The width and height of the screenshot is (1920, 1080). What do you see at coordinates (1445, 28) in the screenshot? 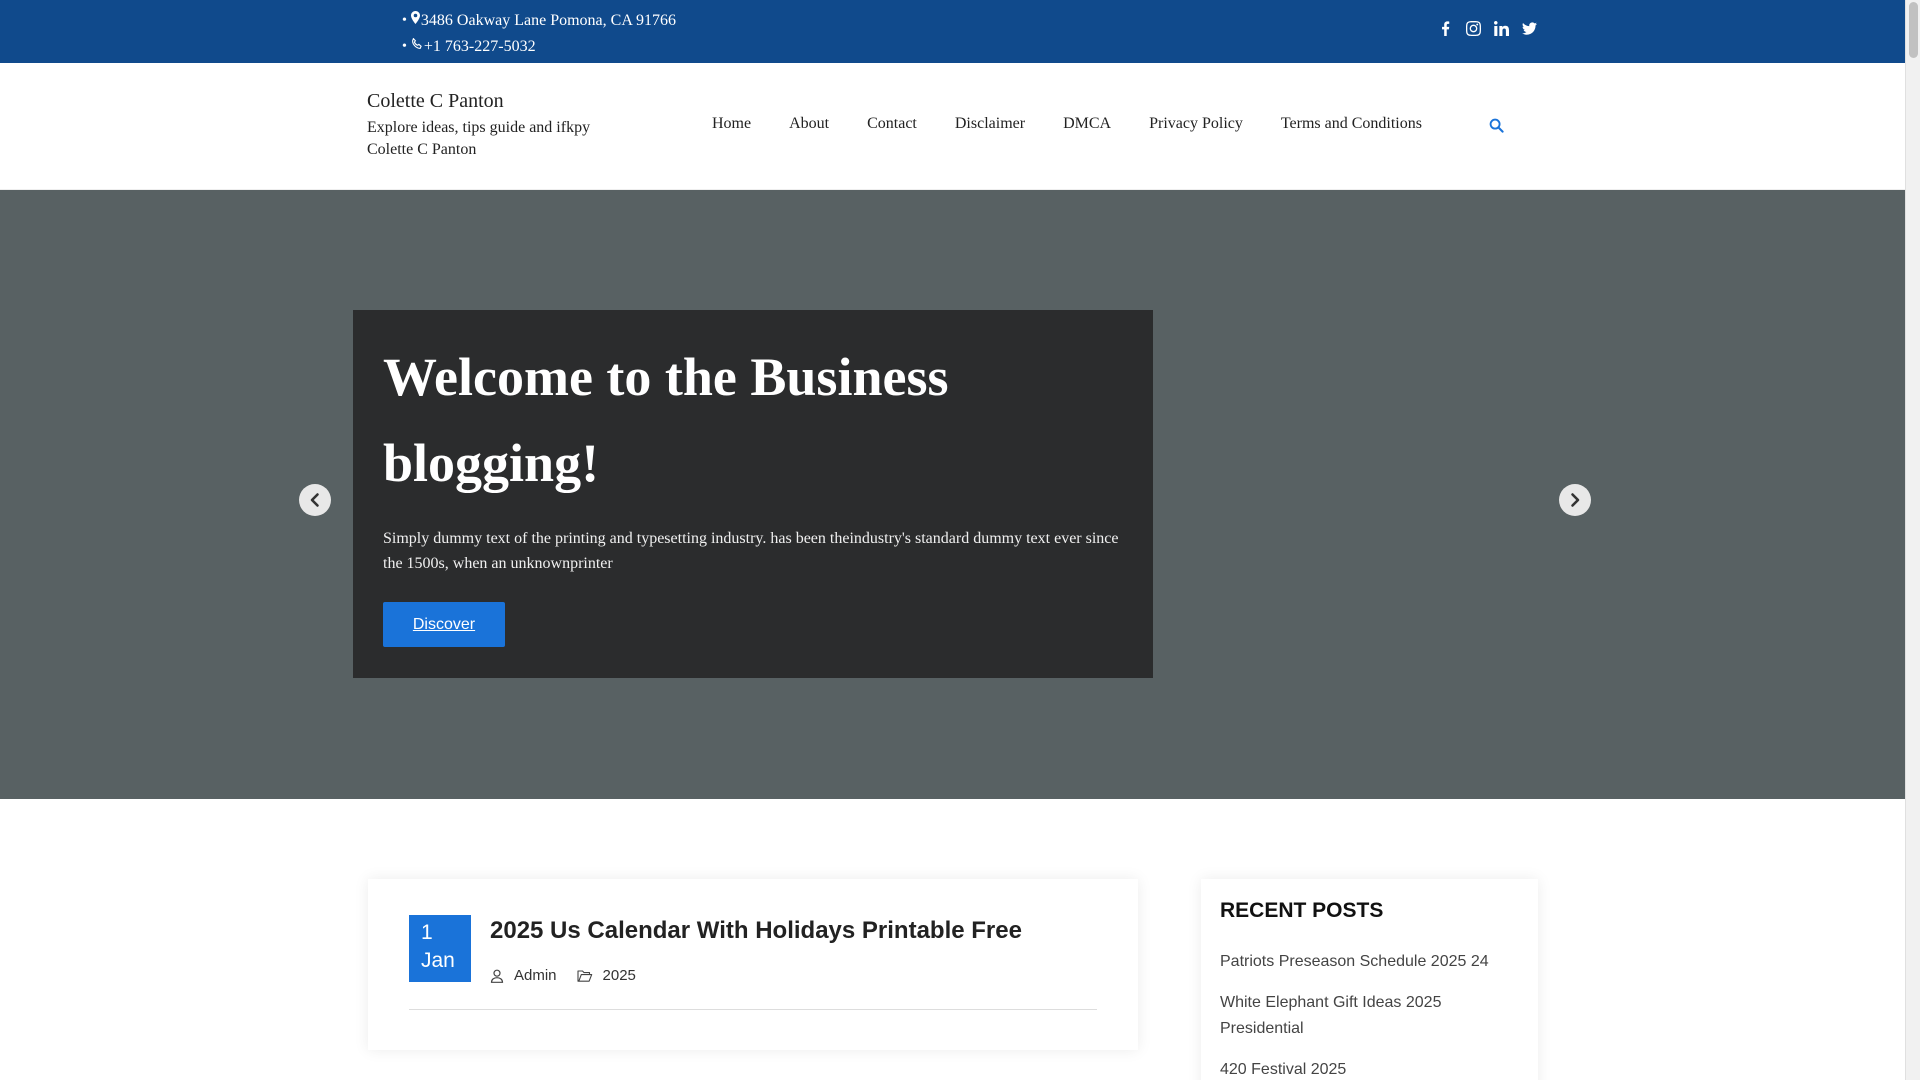
I see `facebook-icon` at bounding box center [1445, 28].